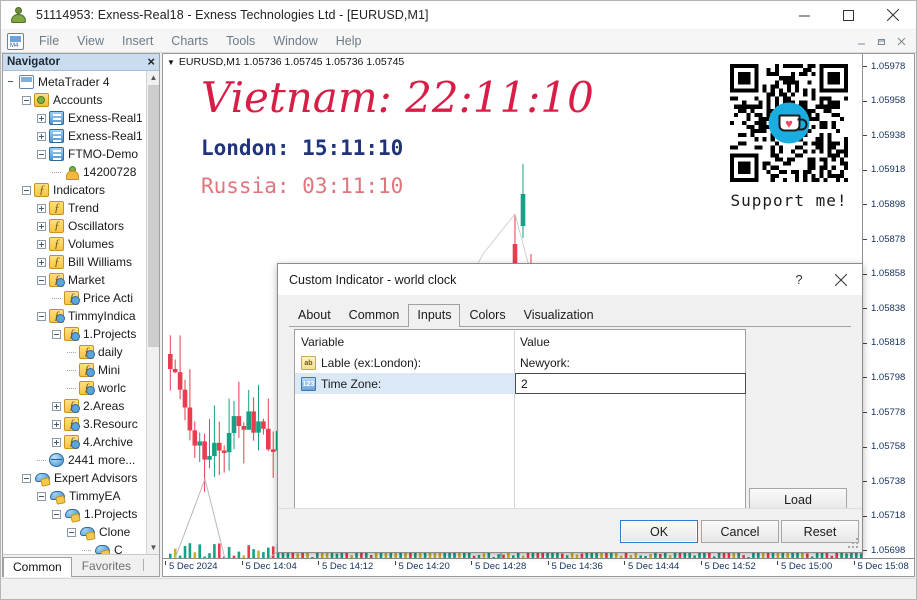  What do you see at coordinates (74, 244) in the screenshot?
I see `tree-item: Volumes` at bounding box center [74, 244].